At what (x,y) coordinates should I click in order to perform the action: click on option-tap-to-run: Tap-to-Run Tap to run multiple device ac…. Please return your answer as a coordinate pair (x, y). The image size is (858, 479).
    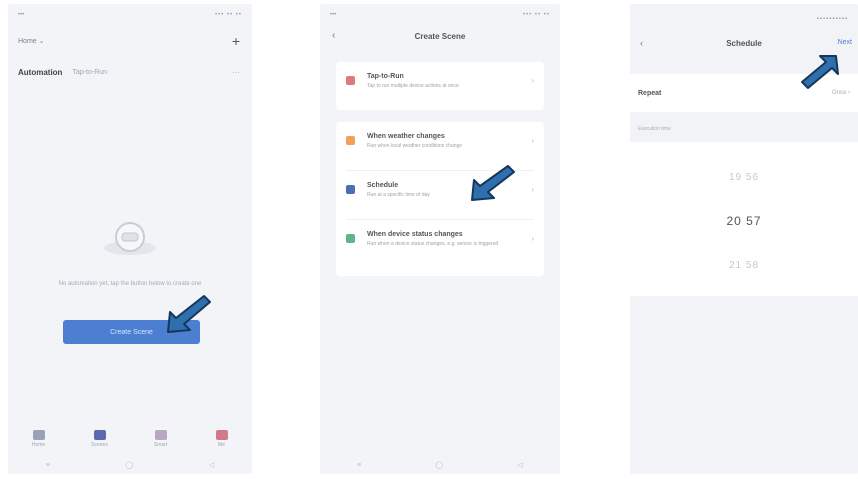
    Looking at the image, I should click on (440, 76).